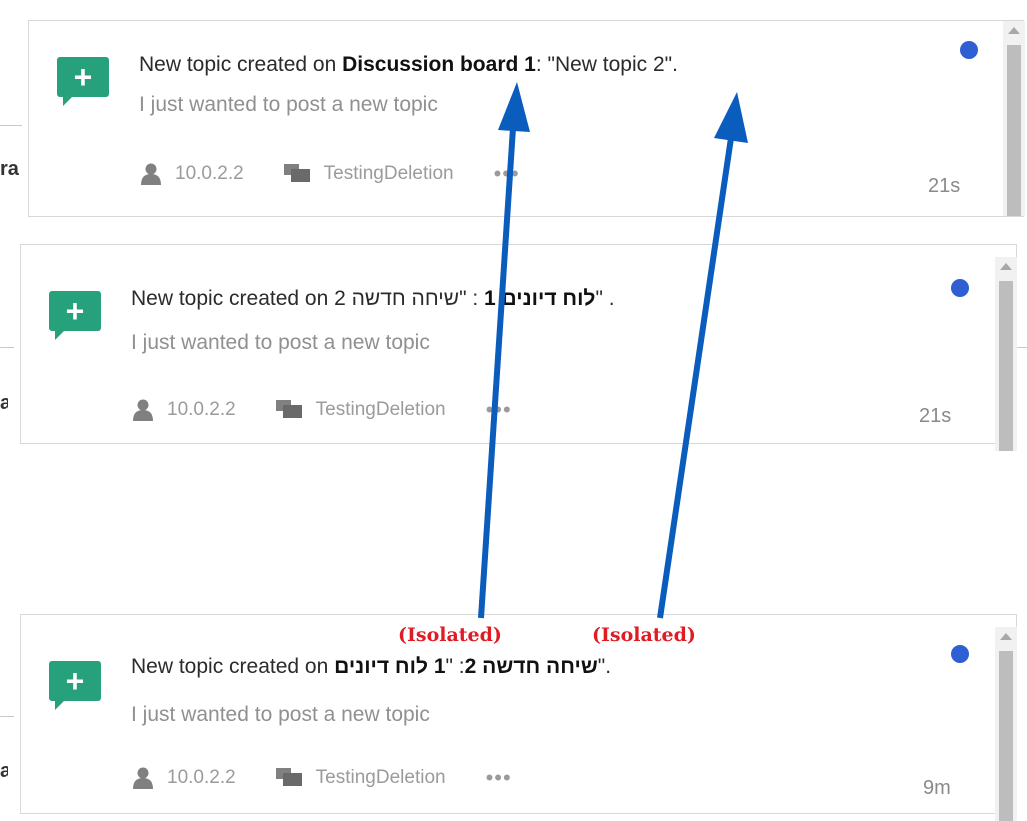  Describe the element at coordinates (389, 666) in the screenshot. I see `board-name-link: 1 לוח דיונים` at that location.